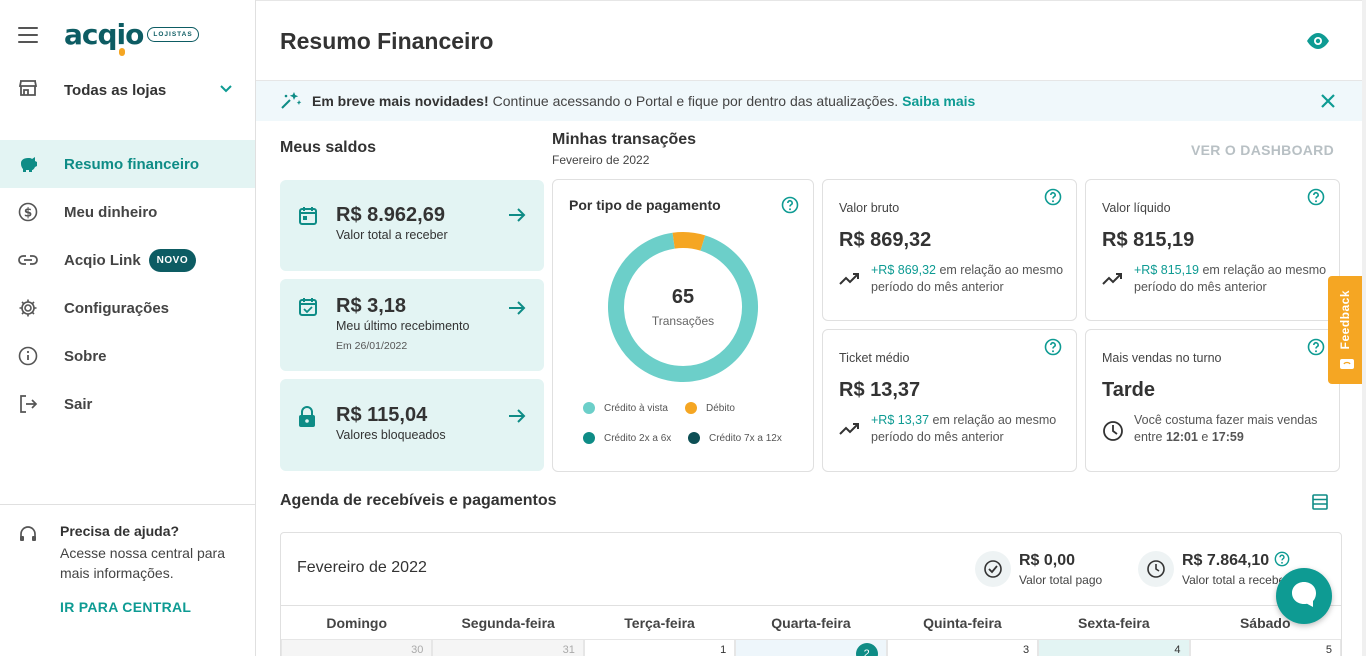 The width and height of the screenshot is (1366, 656). I want to click on pie-total: 65, so click(683, 297).